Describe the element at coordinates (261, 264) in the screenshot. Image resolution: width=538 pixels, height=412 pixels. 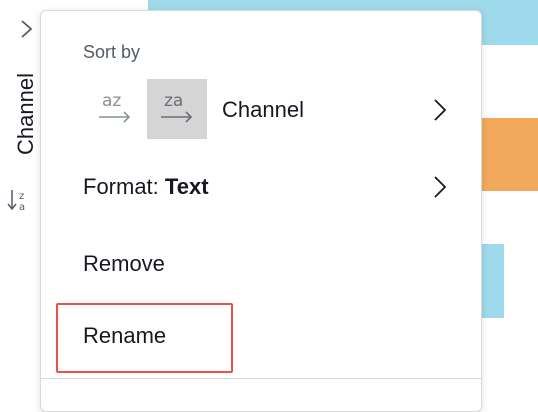
I see `remove-menu-item: Remove` at that location.